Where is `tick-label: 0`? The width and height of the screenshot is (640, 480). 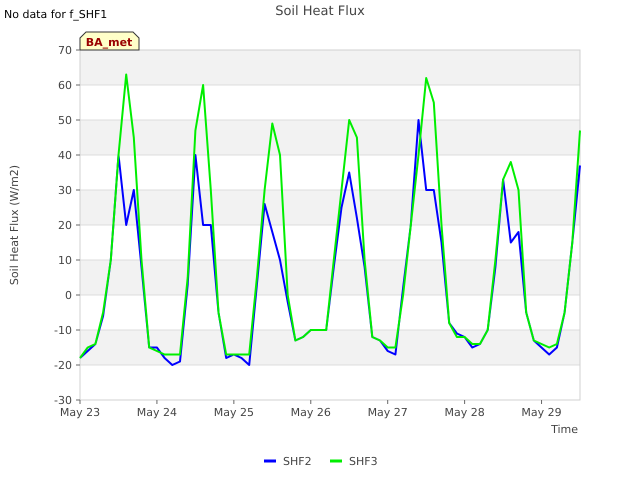
tick-label: 0 is located at coordinates (68, 295).